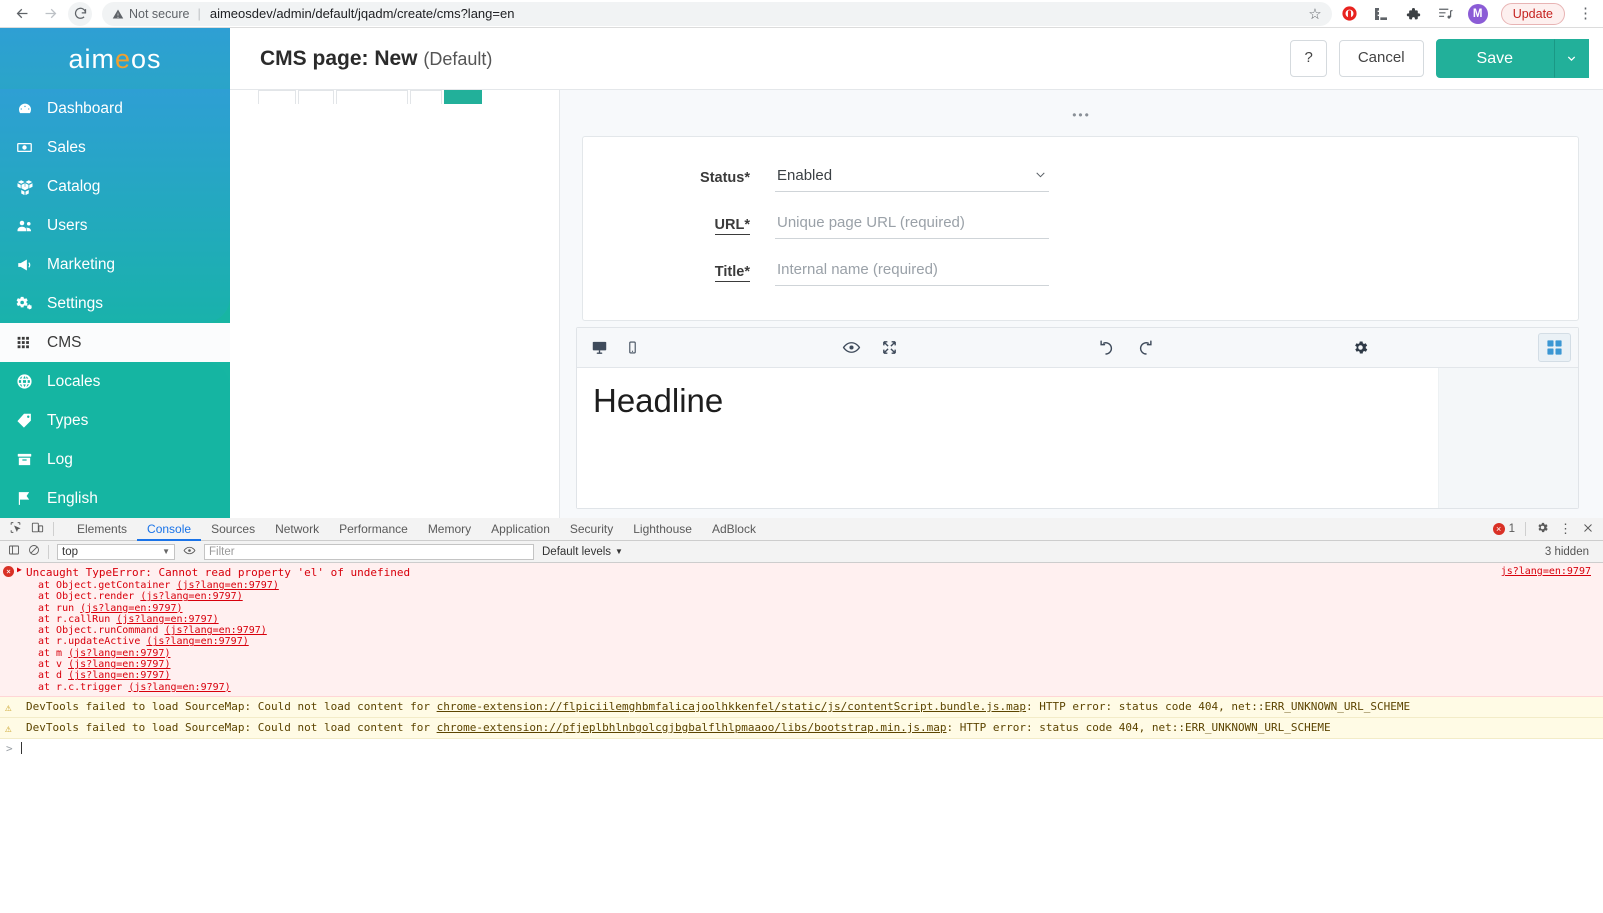 The image size is (1603, 913). Describe the element at coordinates (801, 747) in the screenshot. I see `console-prompt: >` at that location.